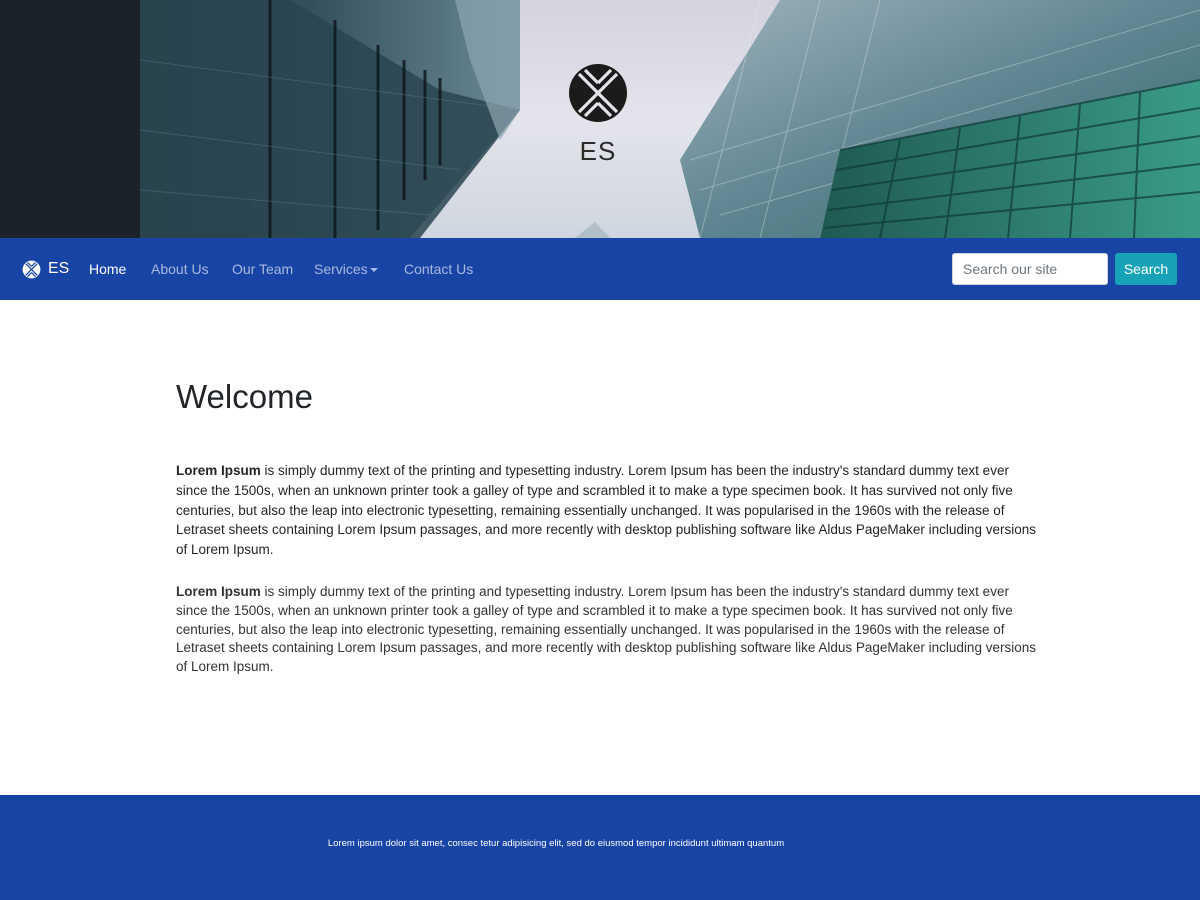 Image resolution: width=1200 pixels, height=900 pixels. What do you see at coordinates (1146, 269) in the screenshot?
I see `search-button: Search` at bounding box center [1146, 269].